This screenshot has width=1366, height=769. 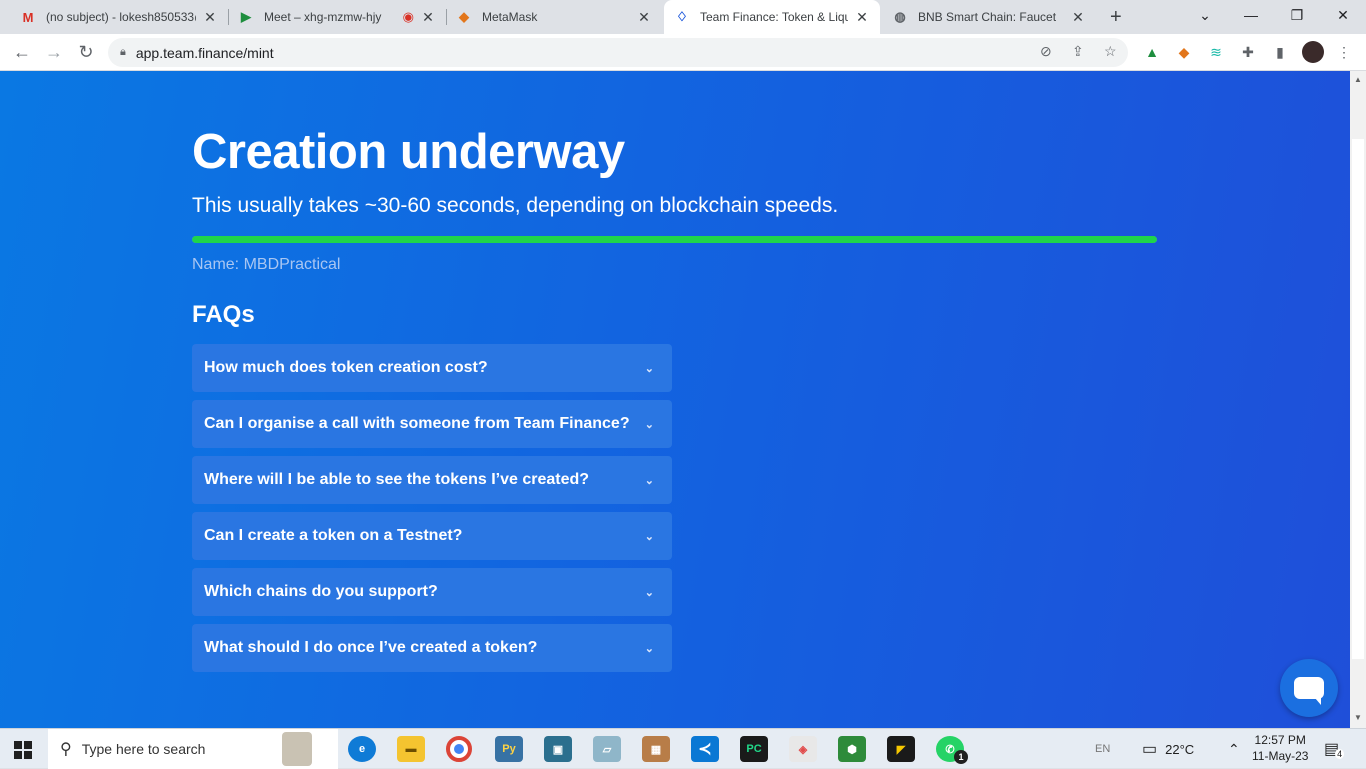 What do you see at coordinates (1116, 17) in the screenshot?
I see `new-tab-button: +` at bounding box center [1116, 17].